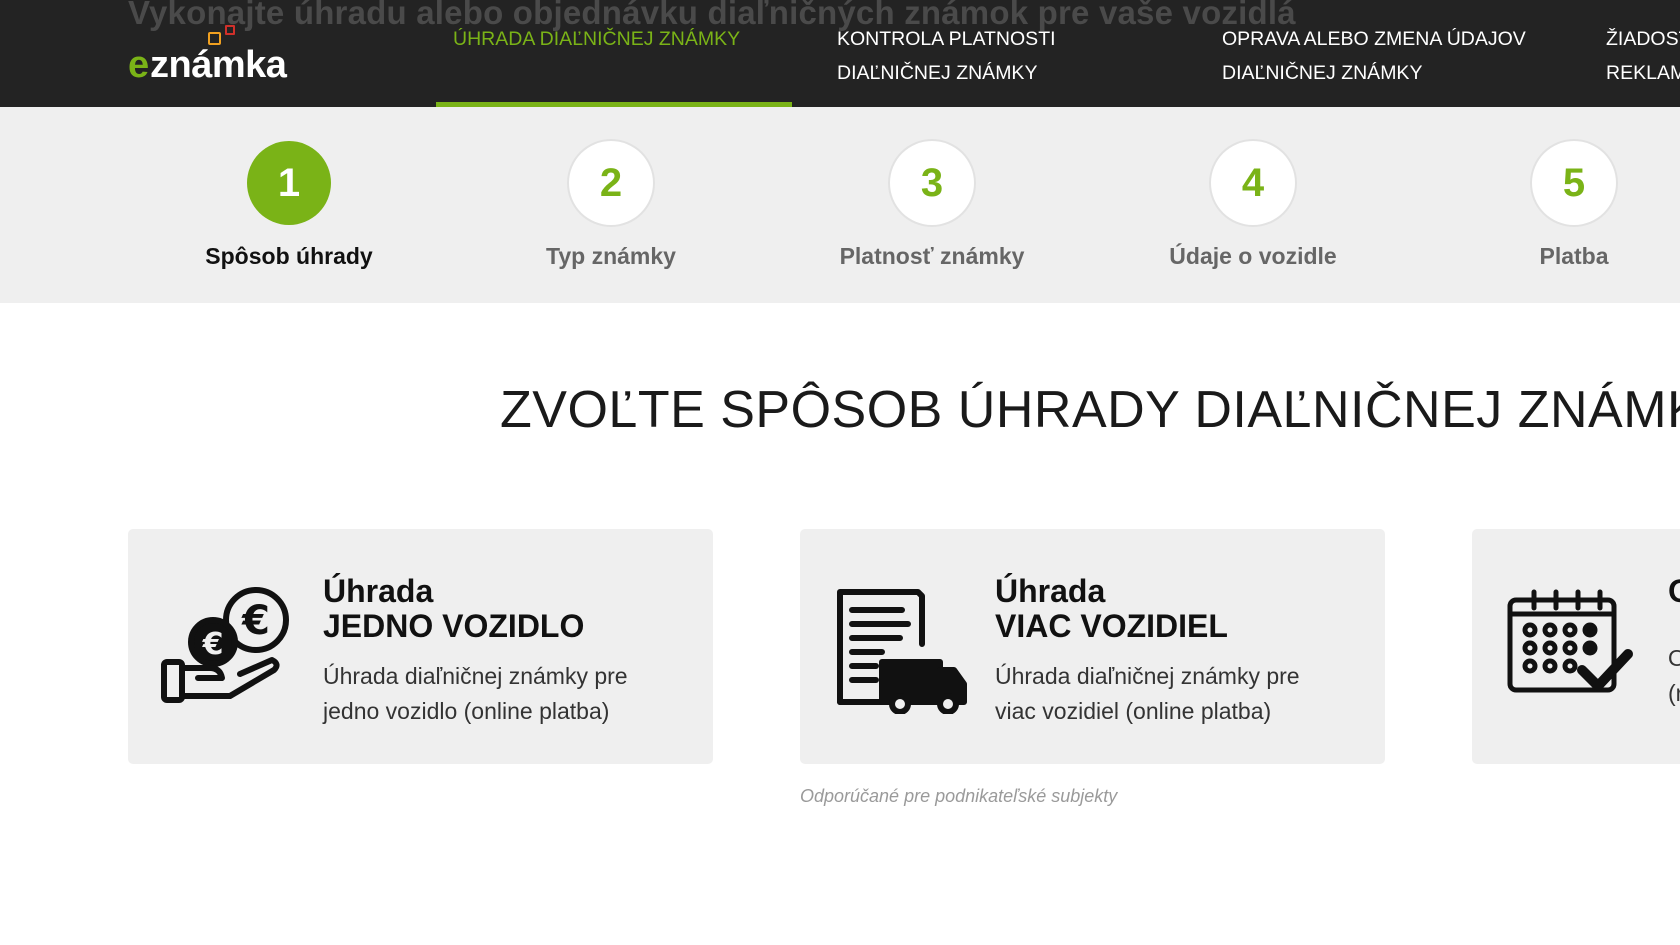 The height and width of the screenshot is (945, 1680). Describe the element at coordinates (1674, 693) in the screenshot. I see `card-desc-line2: (r` at that location.